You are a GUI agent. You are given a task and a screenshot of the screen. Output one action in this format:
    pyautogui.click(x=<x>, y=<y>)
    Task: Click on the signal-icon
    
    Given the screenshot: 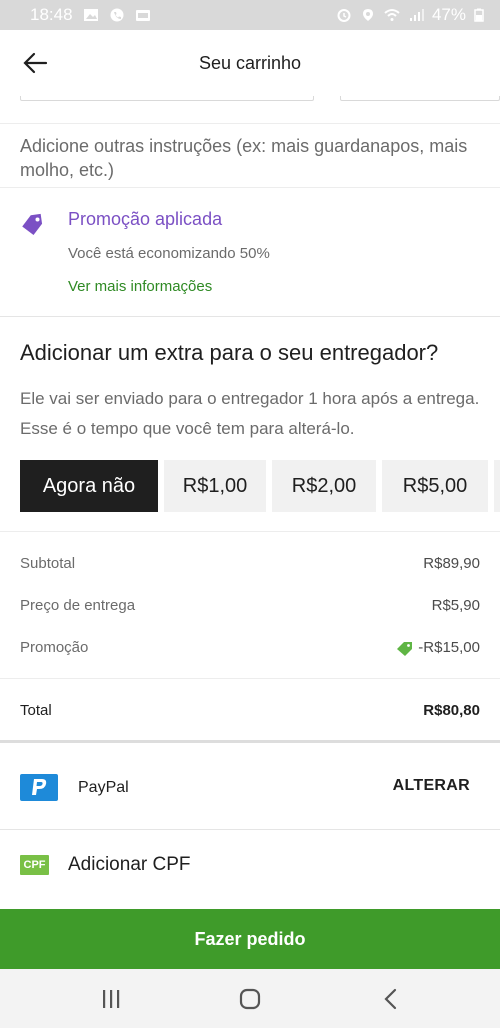 What is the action you would take?
    pyautogui.click(x=416, y=15)
    